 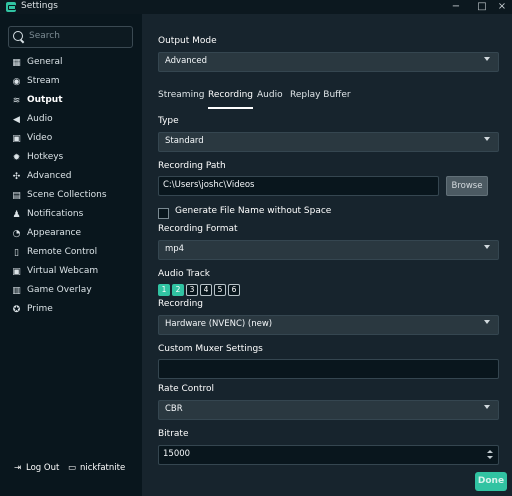 What do you see at coordinates (16, 272) in the screenshot?
I see `webcam-icon: ▣` at bounding box center [16, 272].